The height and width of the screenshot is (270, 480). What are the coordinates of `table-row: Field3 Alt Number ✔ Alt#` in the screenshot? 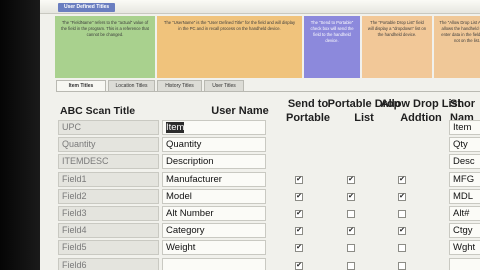 It's located at (260, 214).